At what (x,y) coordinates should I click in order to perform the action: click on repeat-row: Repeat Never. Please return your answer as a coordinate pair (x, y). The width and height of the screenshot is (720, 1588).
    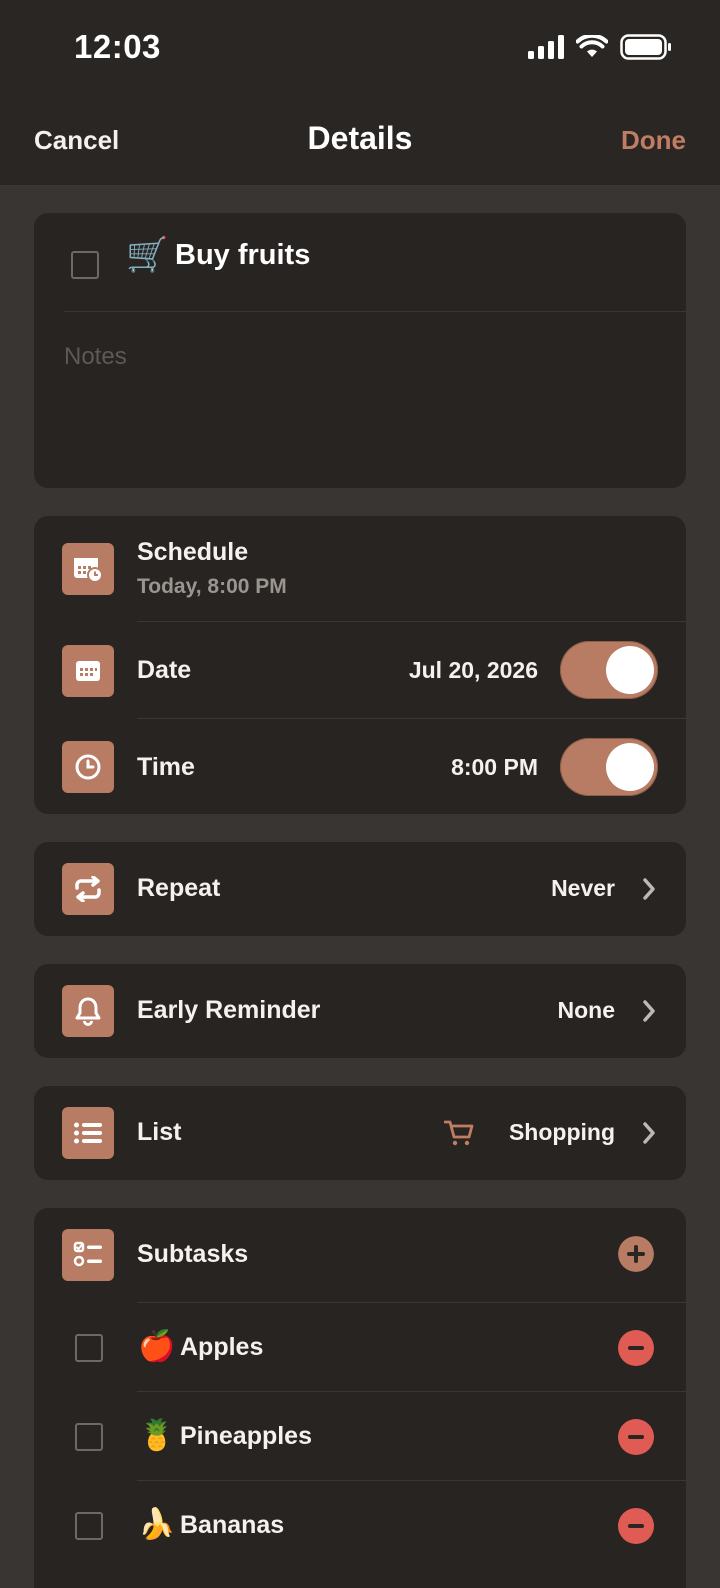
    Looking at the image, I should click on (360, 889).